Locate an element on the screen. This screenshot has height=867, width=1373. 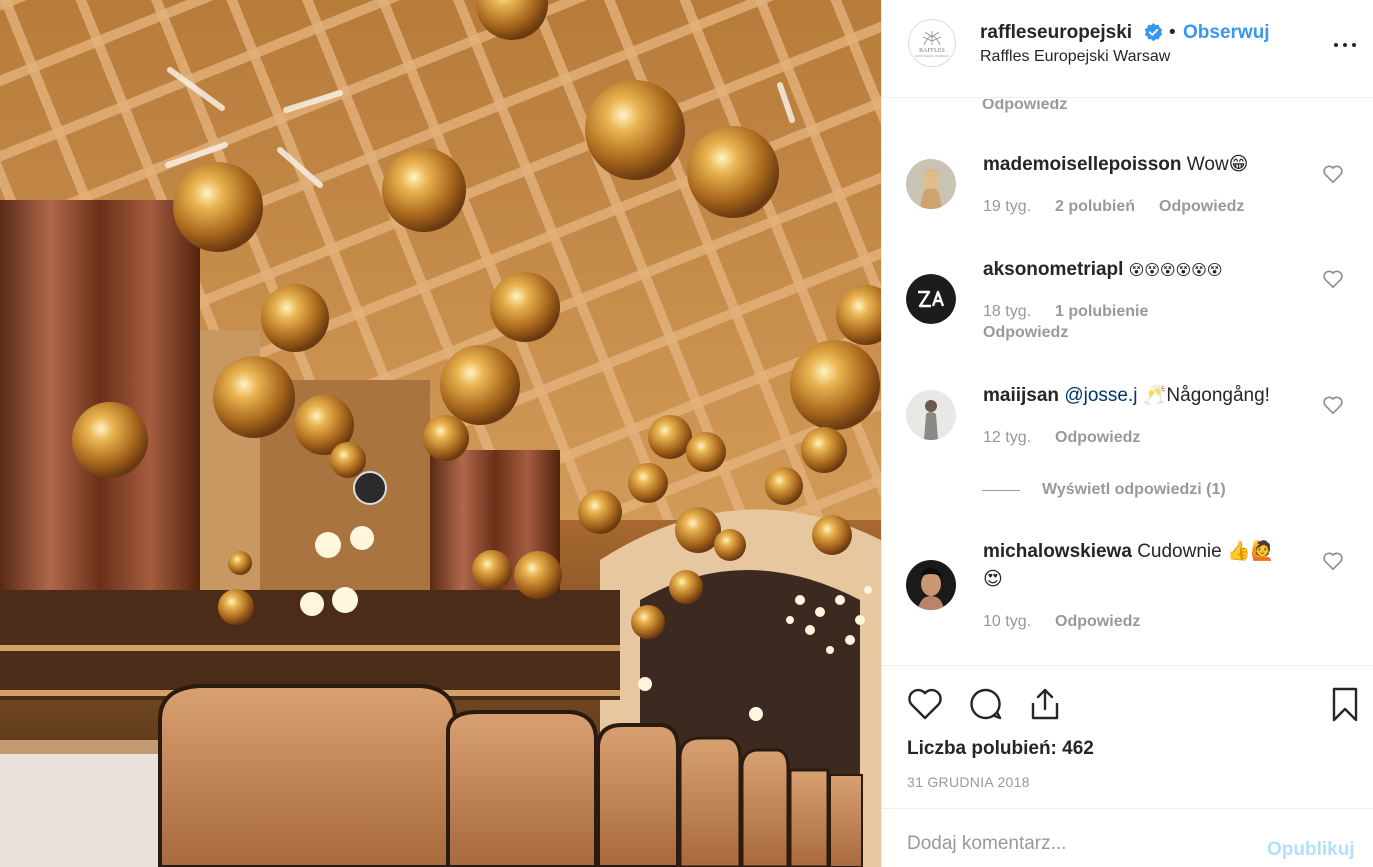
publish-button: Opublikuj is located at coordinates (1311, 850).